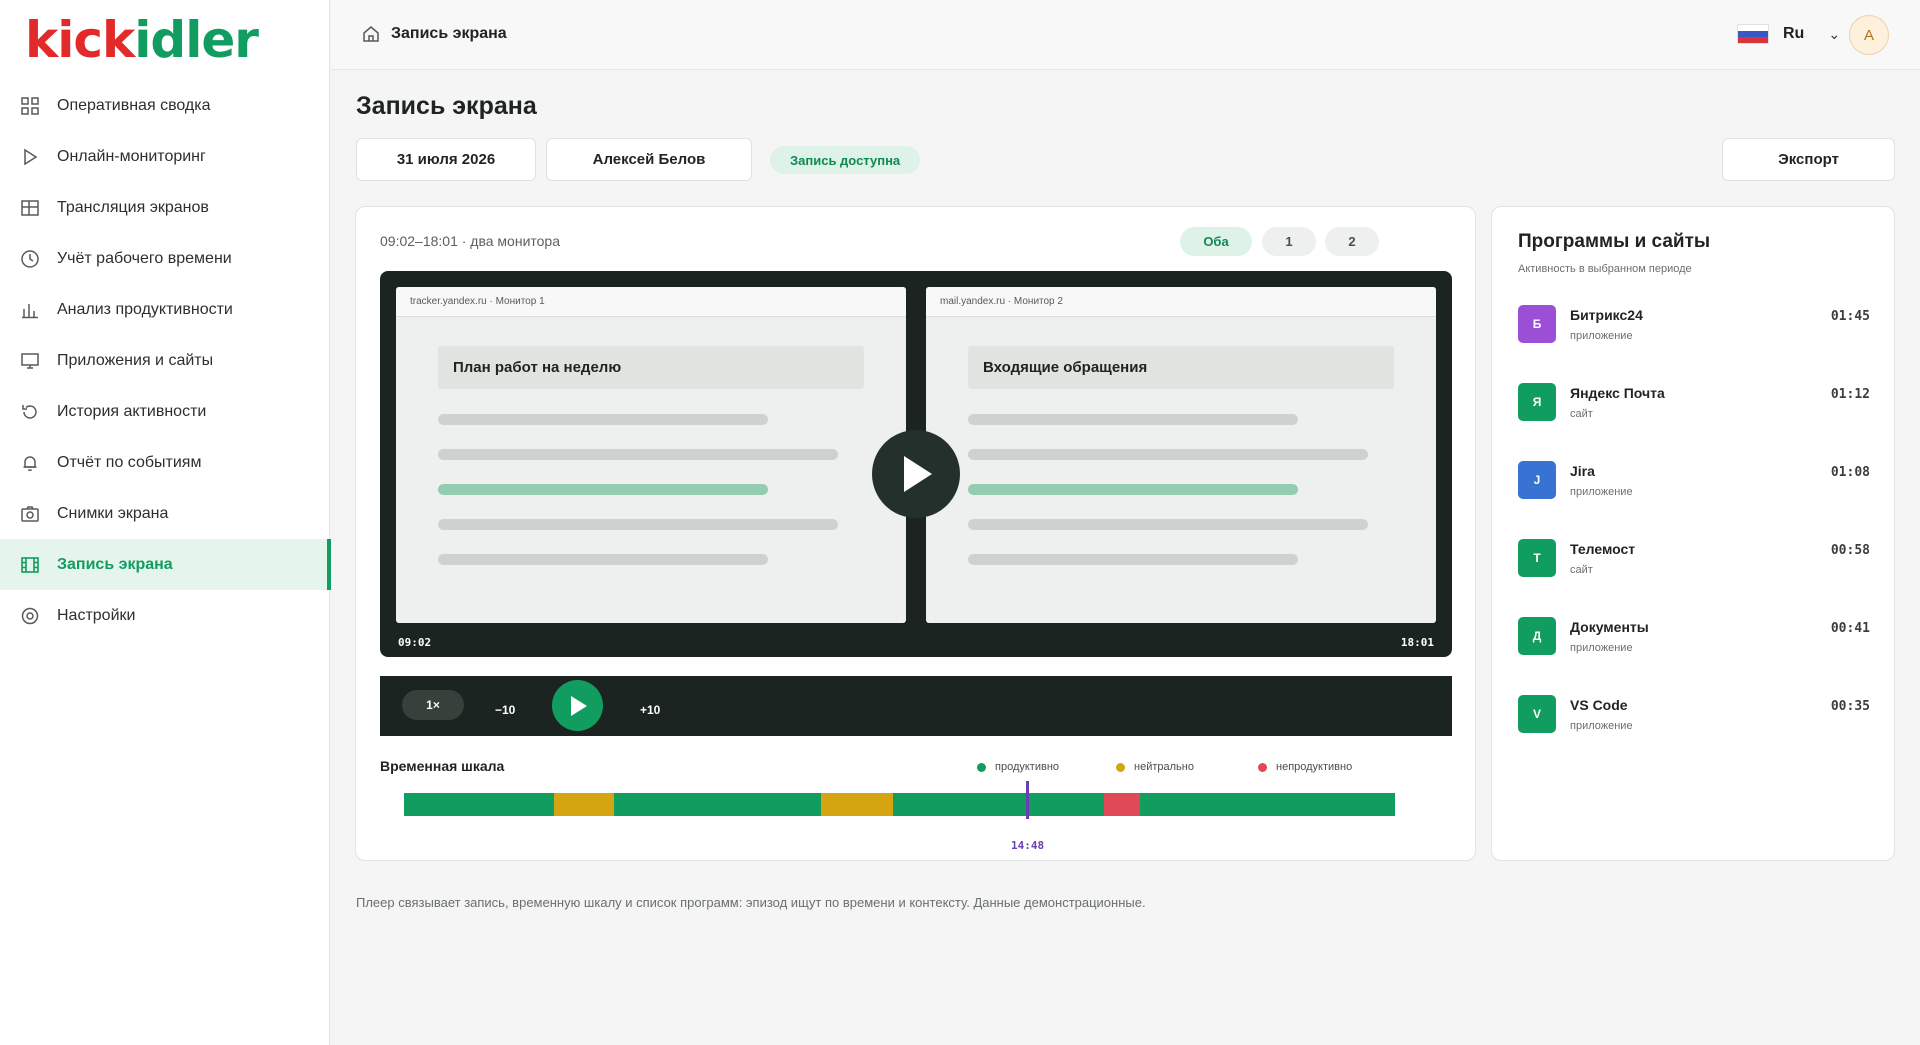 This screenshot has width=1920, height=1045. Describe the element at coordinates (1869, 35) in the screenshot. I see `avatar: А` at that location.